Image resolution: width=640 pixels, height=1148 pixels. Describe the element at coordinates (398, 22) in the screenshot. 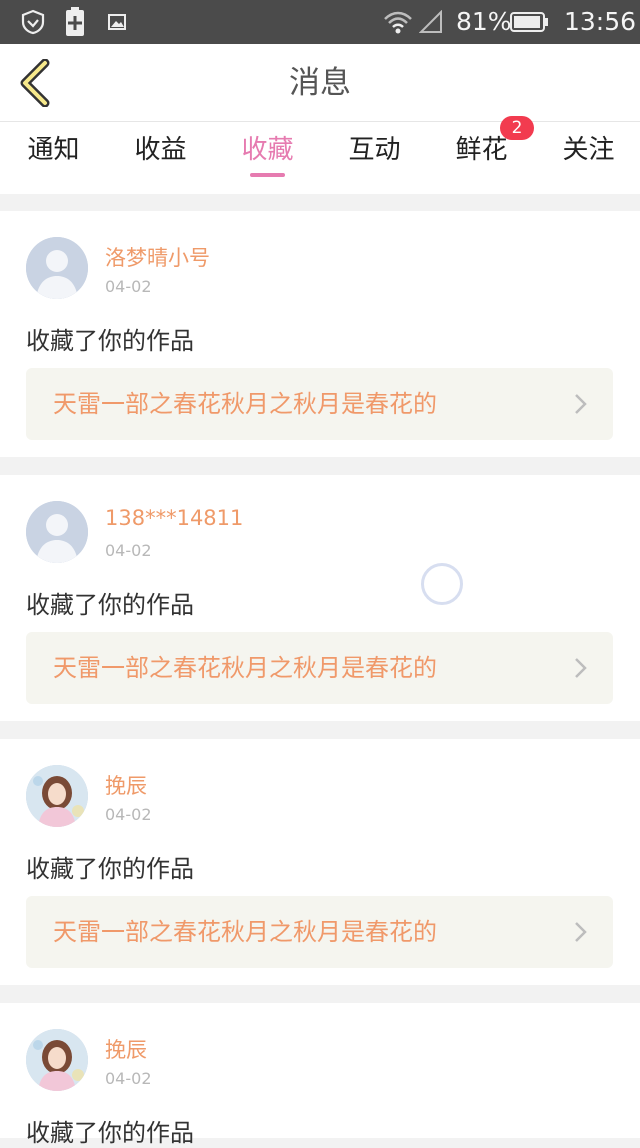

I see `wifi-icon` at that location.